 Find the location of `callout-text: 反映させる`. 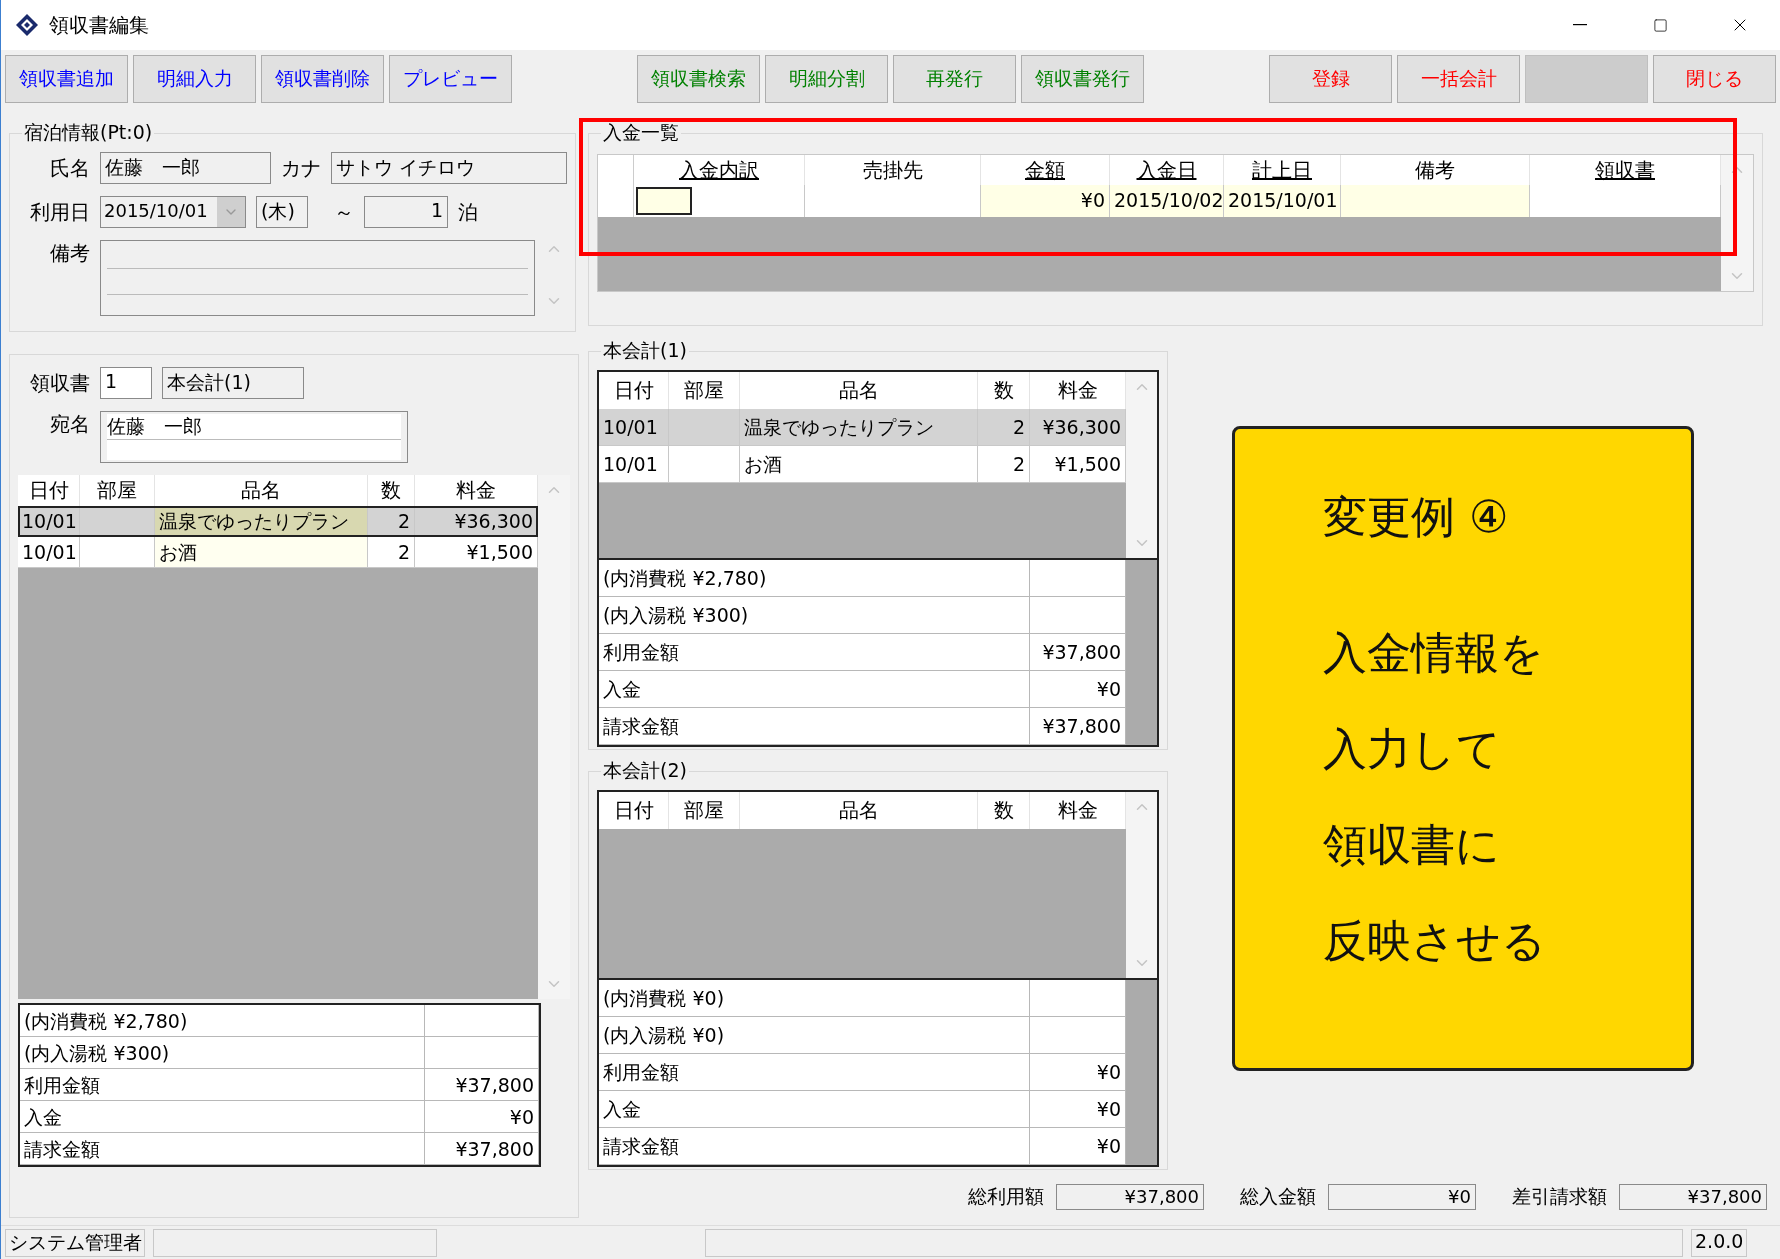

callout-text: 反映させる is located at coordinates (1435, 941).